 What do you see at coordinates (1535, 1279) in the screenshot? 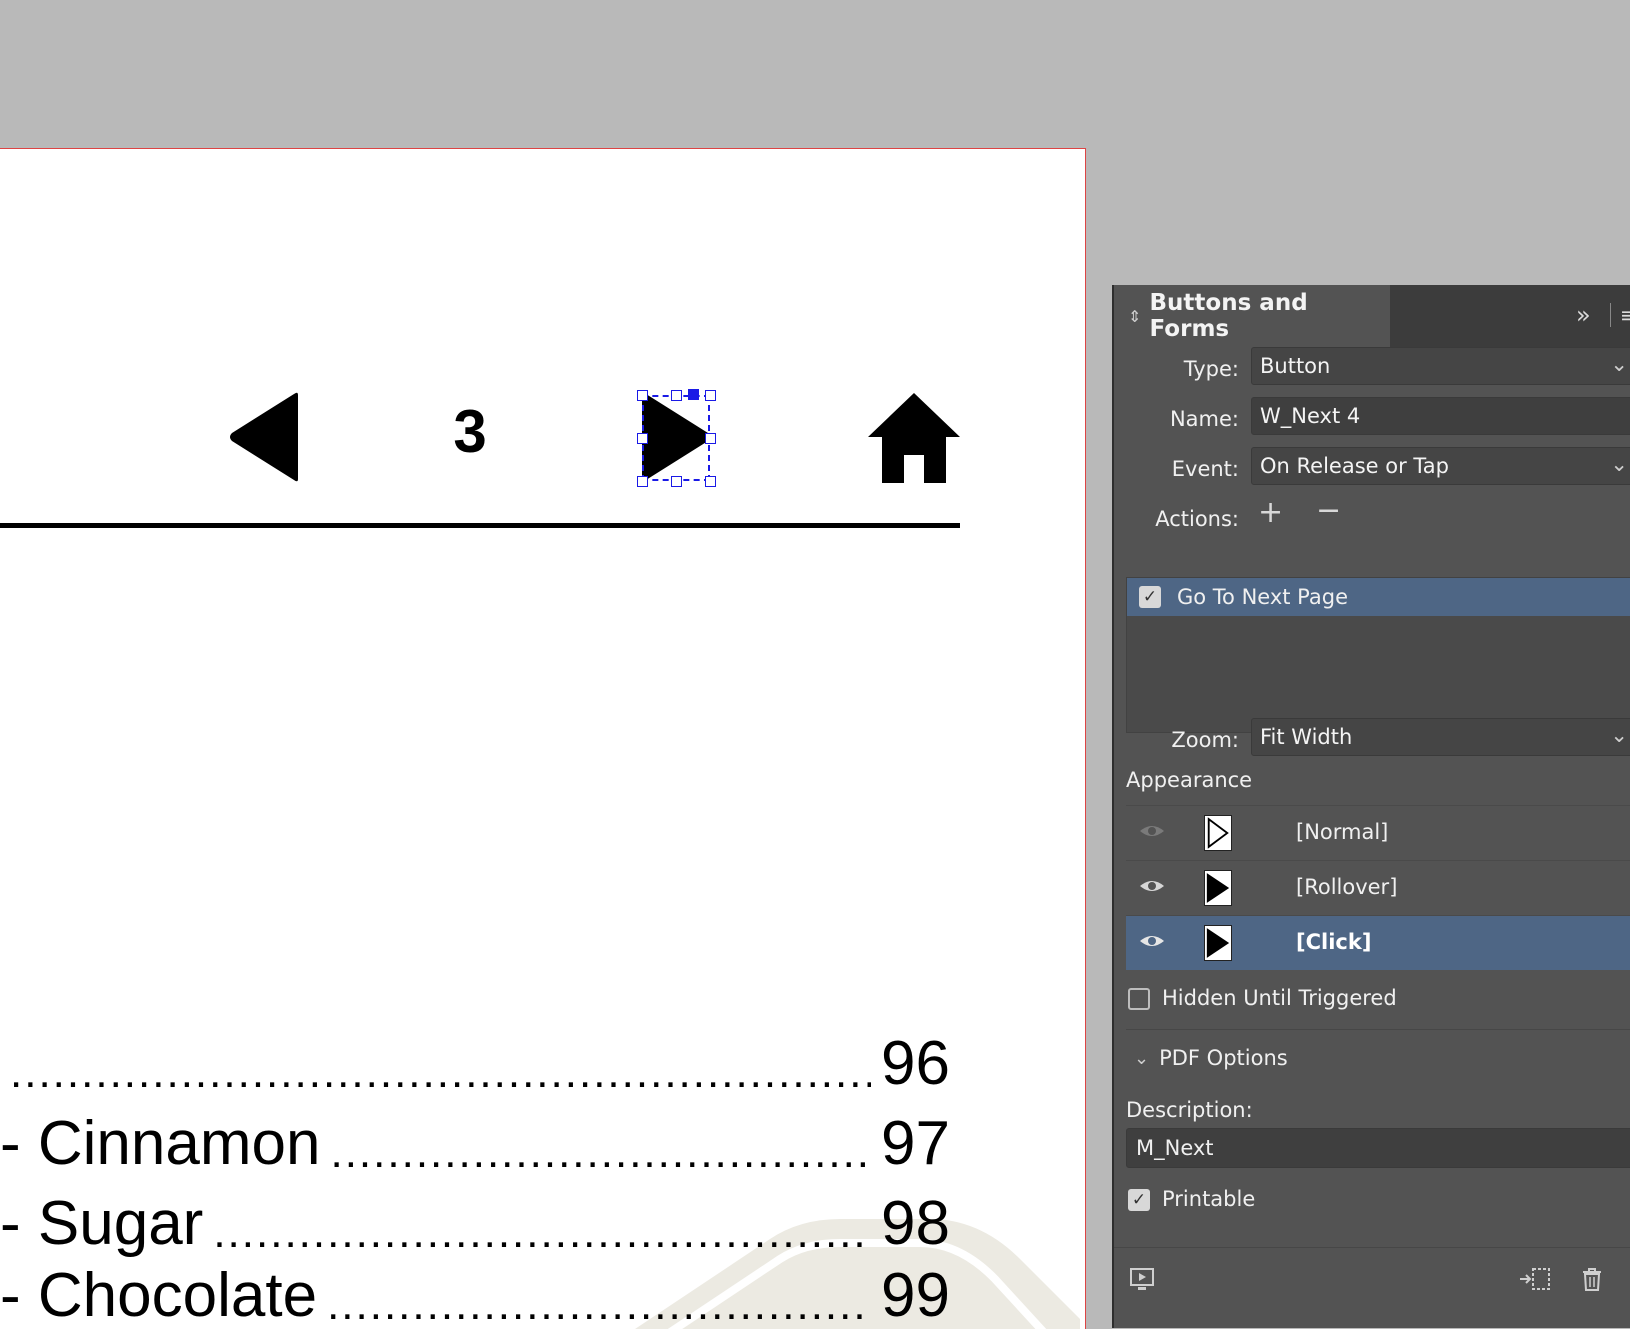
I see `convert-to-object-icon` at bounding box center [1535, 1279].